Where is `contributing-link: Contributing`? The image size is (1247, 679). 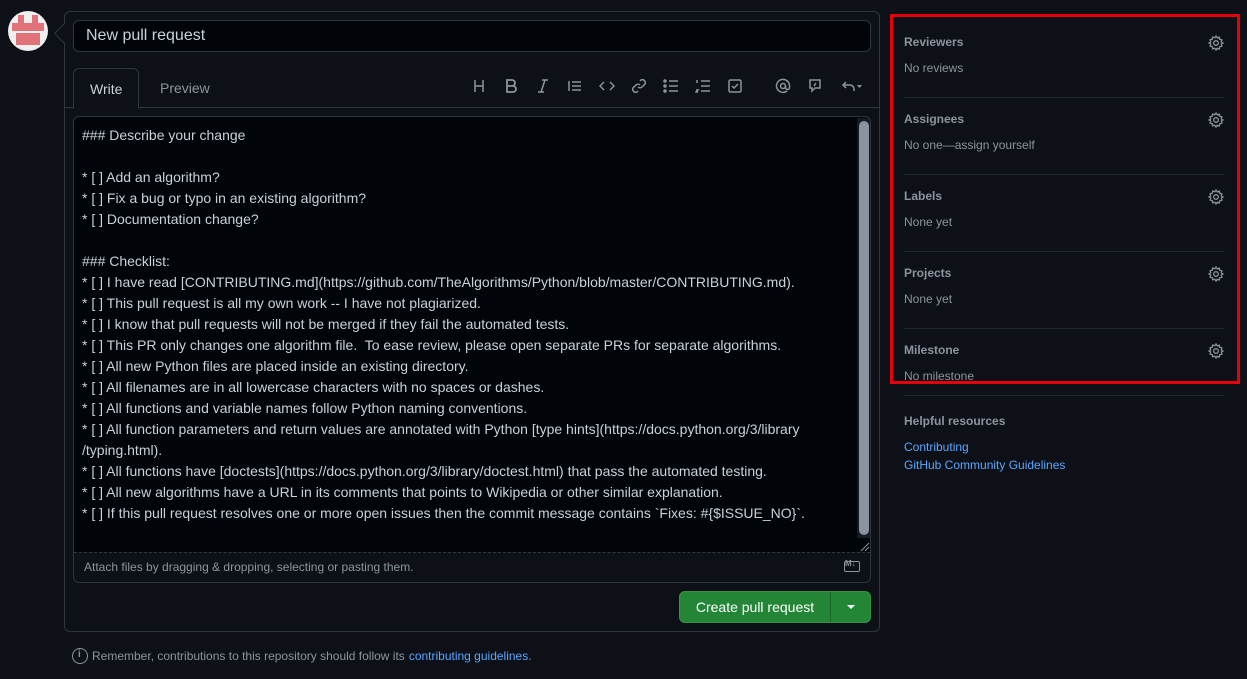 contributing-link: Contributing is located at coordinates (936, 447).